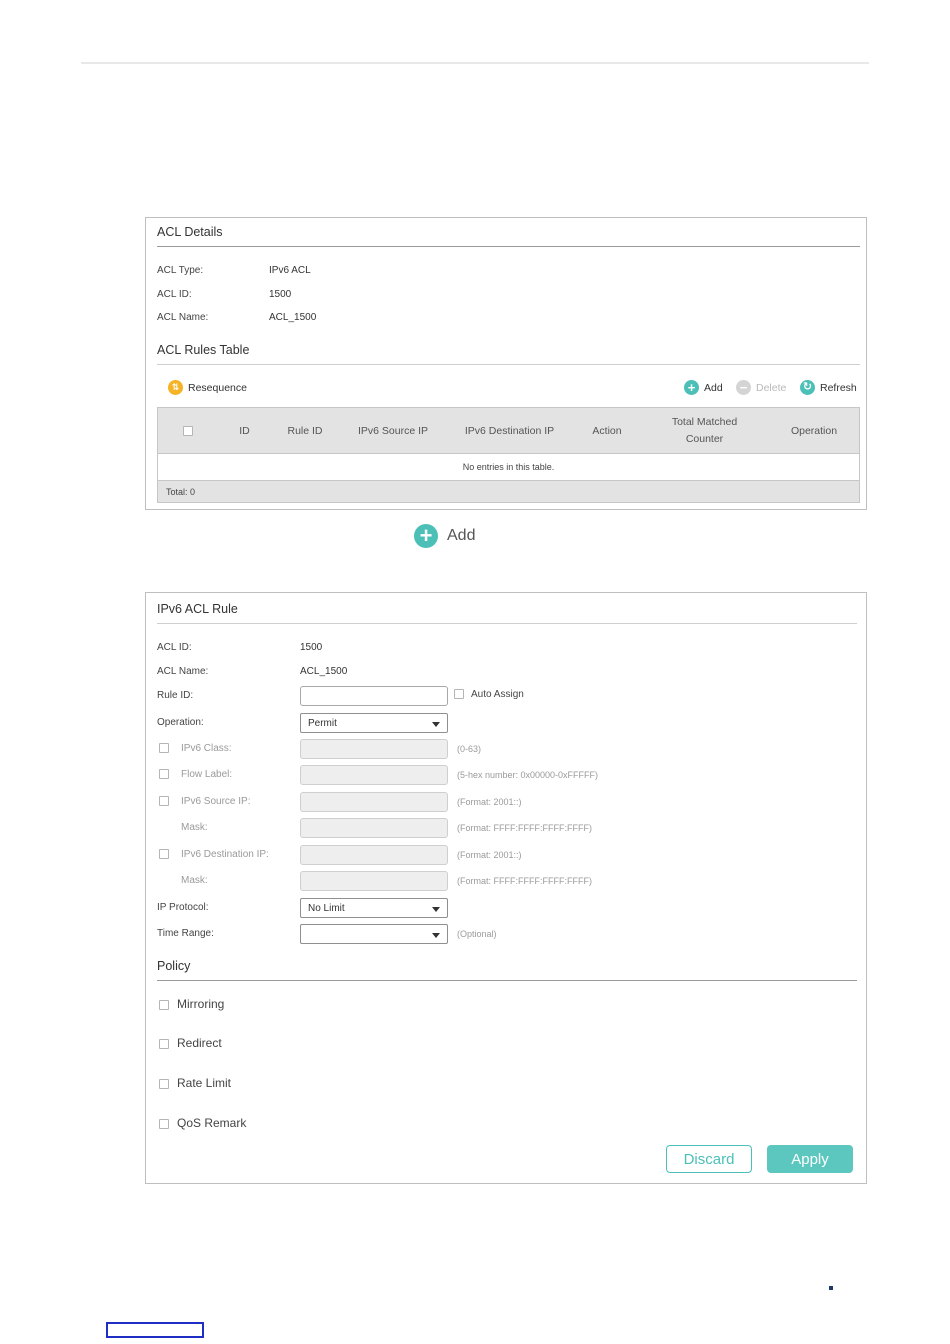 This screenshot has width=950, height=1344. Describe the element at coordinates (393, 431) in the screenshot. I see `col-ipv6-source-ip: IPv6 Source IP` at that location.